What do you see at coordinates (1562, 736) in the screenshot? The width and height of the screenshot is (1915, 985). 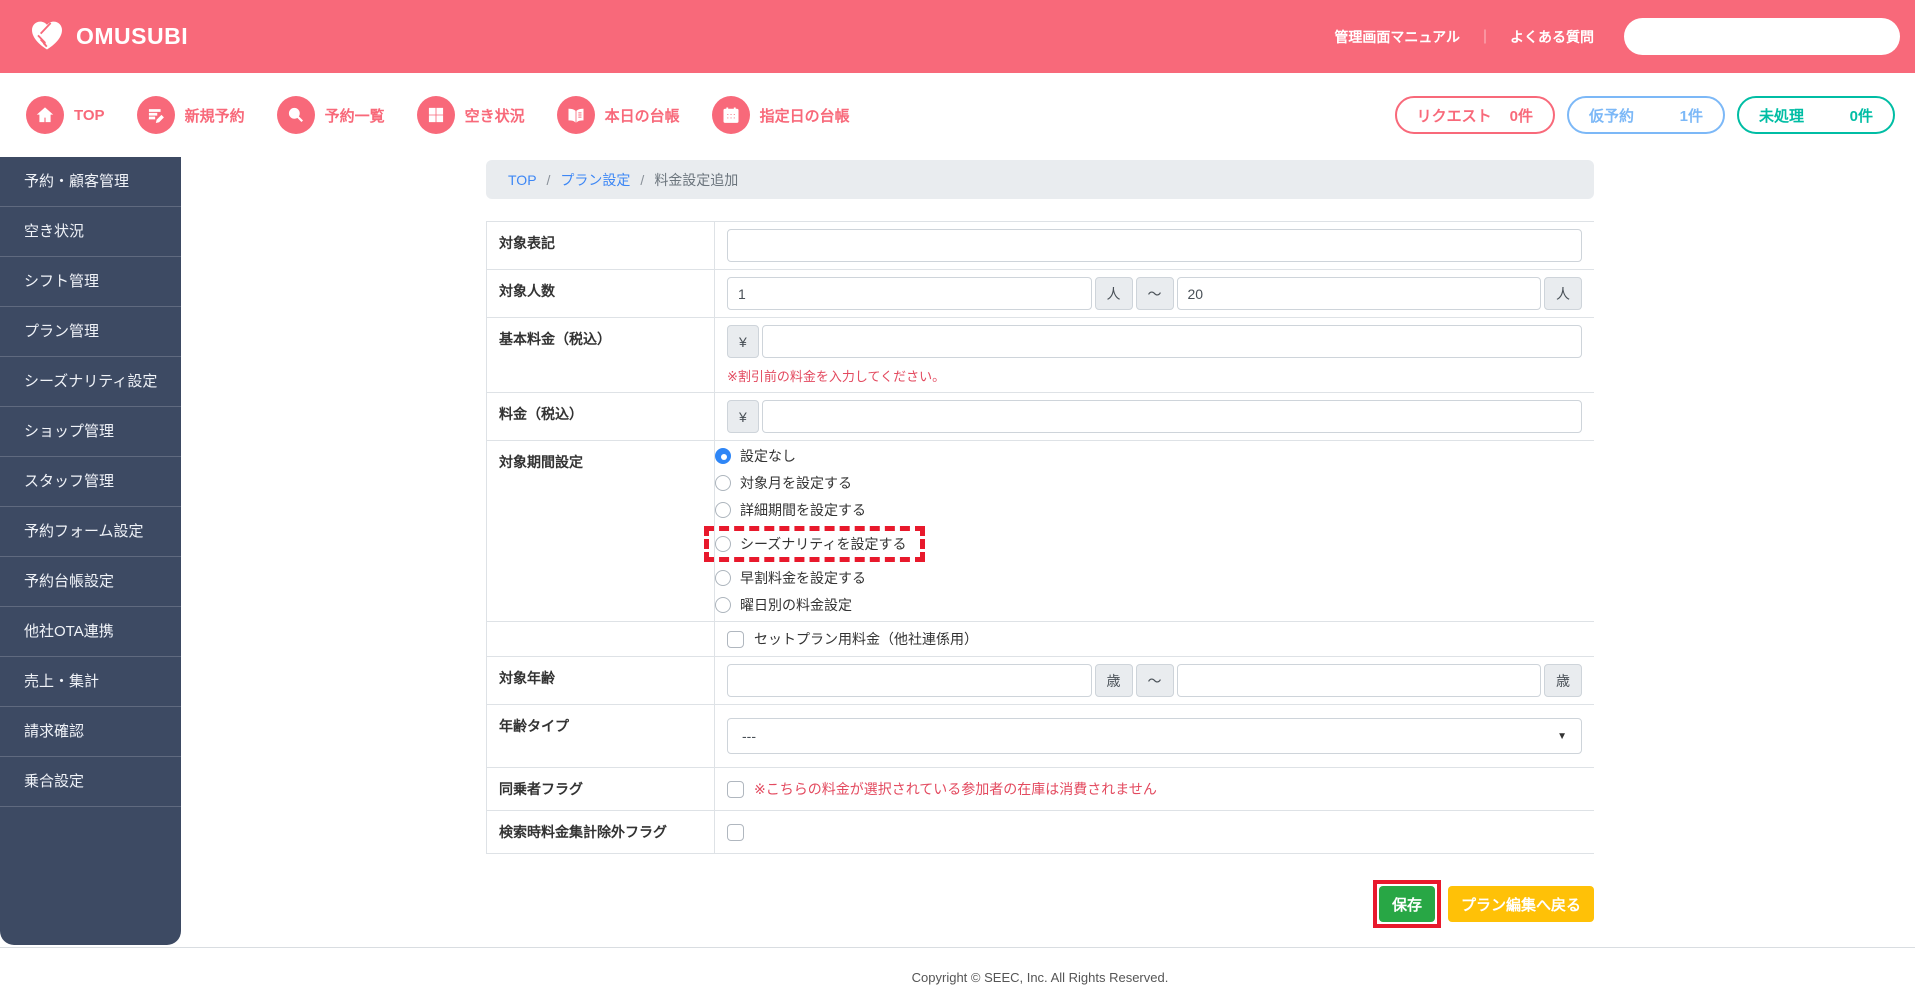 I see `chevron-down-icon: ▼` at bounding box center [1562, 736].